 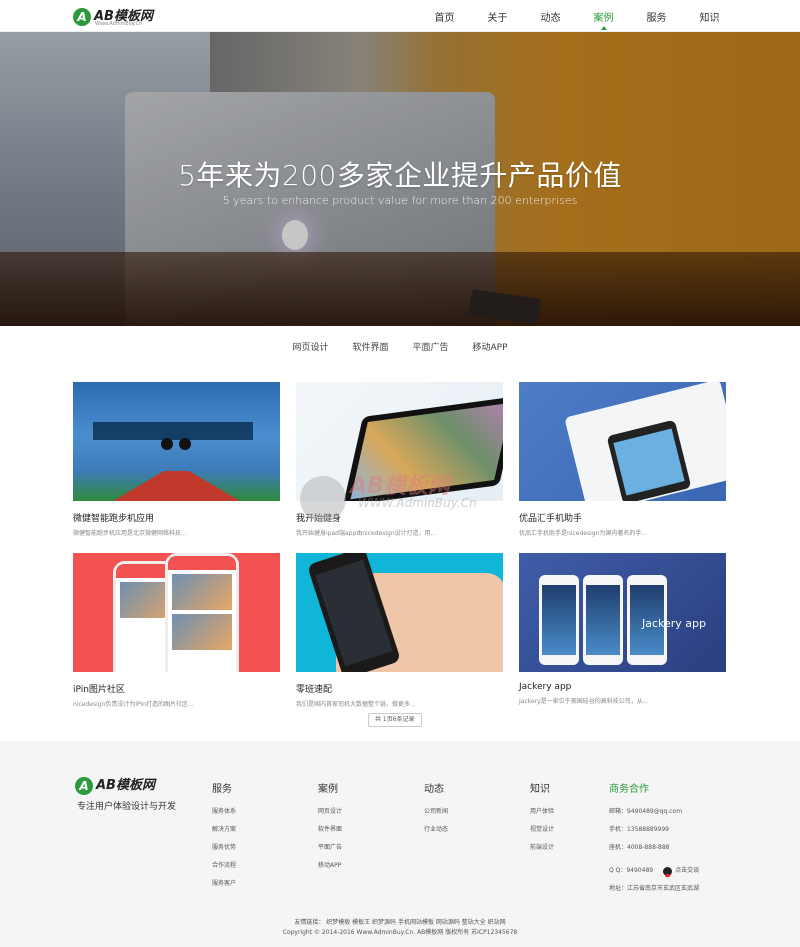 I want to click on hero-title: 5年来为200多家企业提升产品价值, so click(x=400, y=175).